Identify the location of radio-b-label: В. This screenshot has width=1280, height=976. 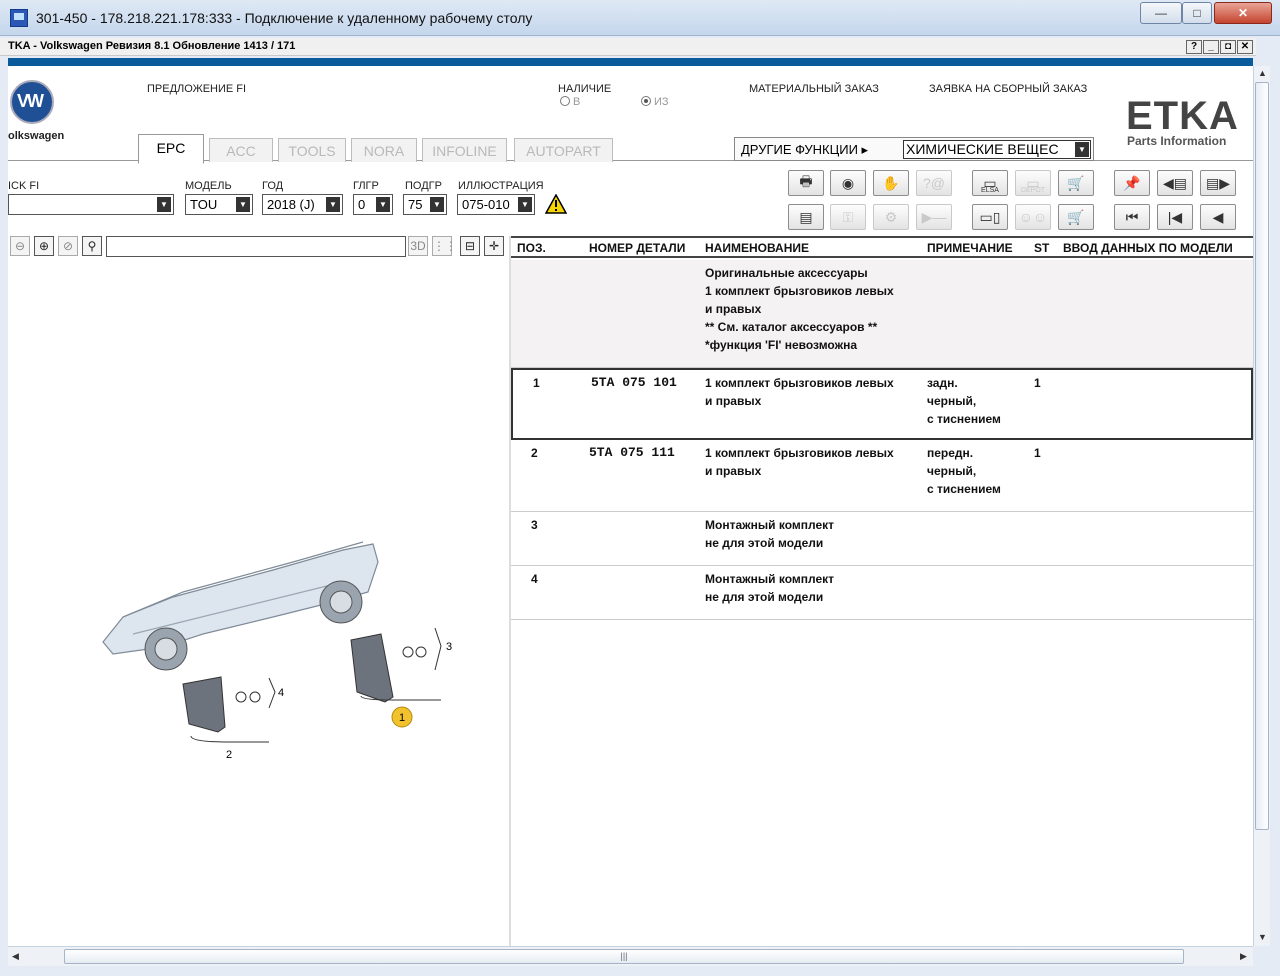
(577, 102).